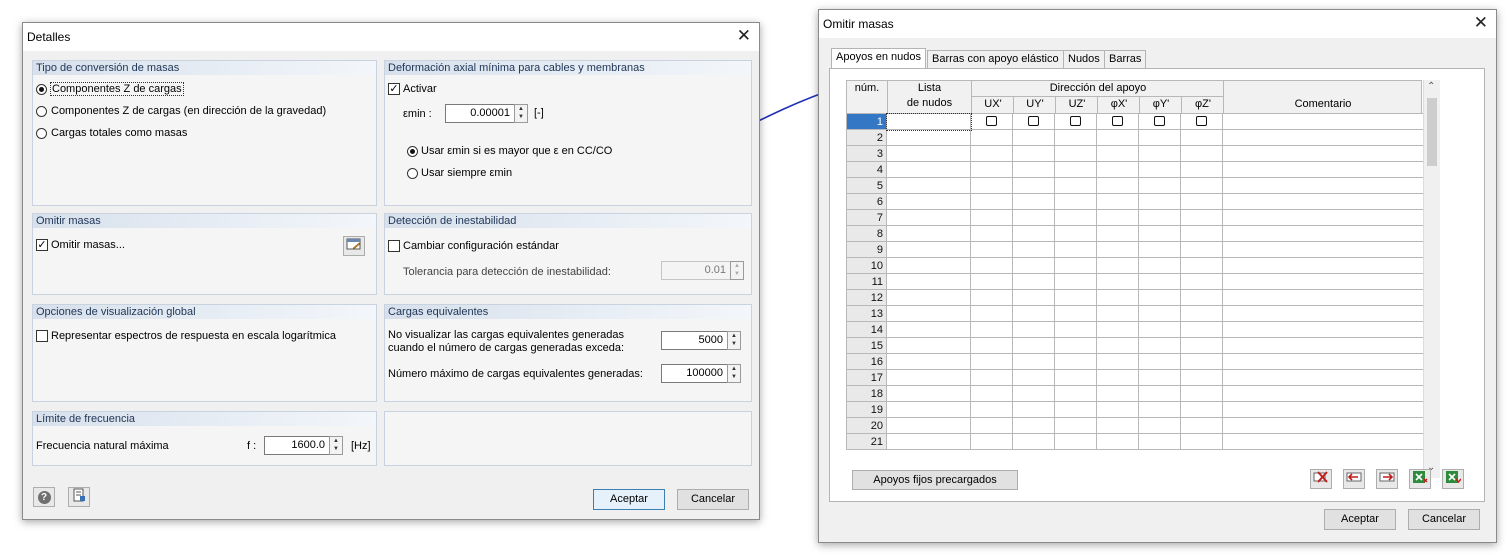 The image size is (1509, 555). I want to click on table-row: 12, so click(1135, 297).